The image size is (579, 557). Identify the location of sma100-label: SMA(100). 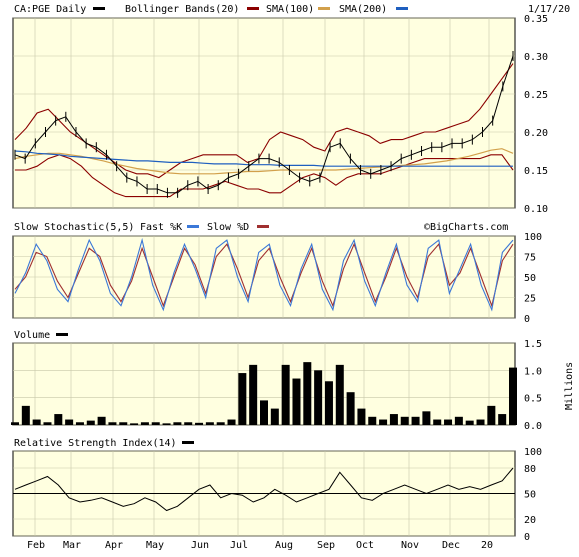
(290, 9).